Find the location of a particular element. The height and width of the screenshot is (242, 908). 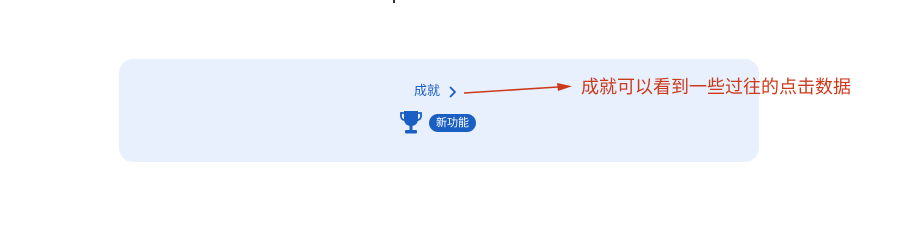

trophy-icon is located at coordinates (411, 122).